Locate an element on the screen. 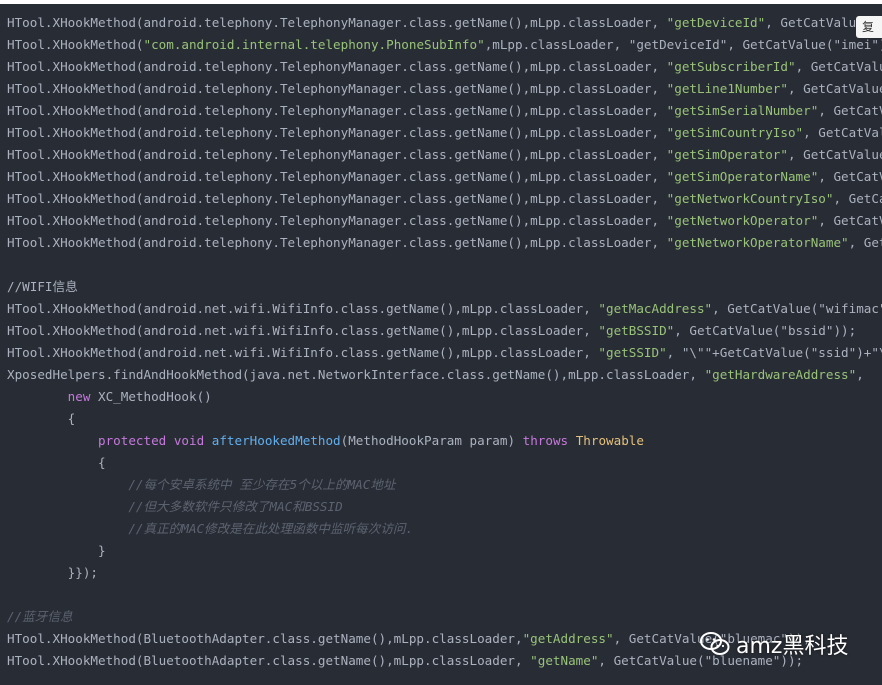 The height and width of the screenshot is (685, 882). wechat-icon is located at coordinates (715, 643).